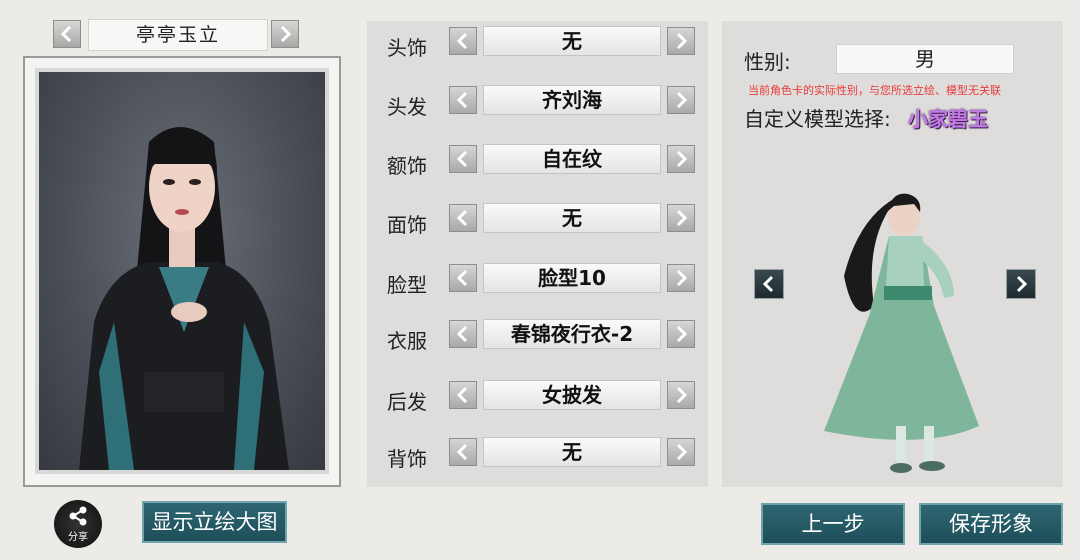 This screenshot has height=560, width=1080. I want to click on back-accessory-prev-arrow, so click(463, 452).